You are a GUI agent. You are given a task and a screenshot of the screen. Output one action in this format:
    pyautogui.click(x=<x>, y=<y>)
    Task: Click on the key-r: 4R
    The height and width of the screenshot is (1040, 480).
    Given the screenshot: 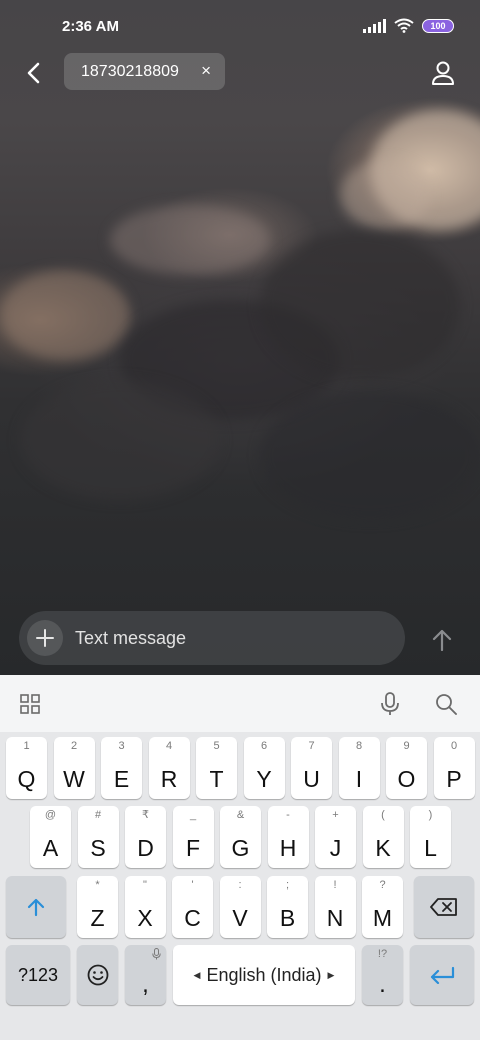 What is the action you would take?
    pyautogui.click(x=169, y=768)
    